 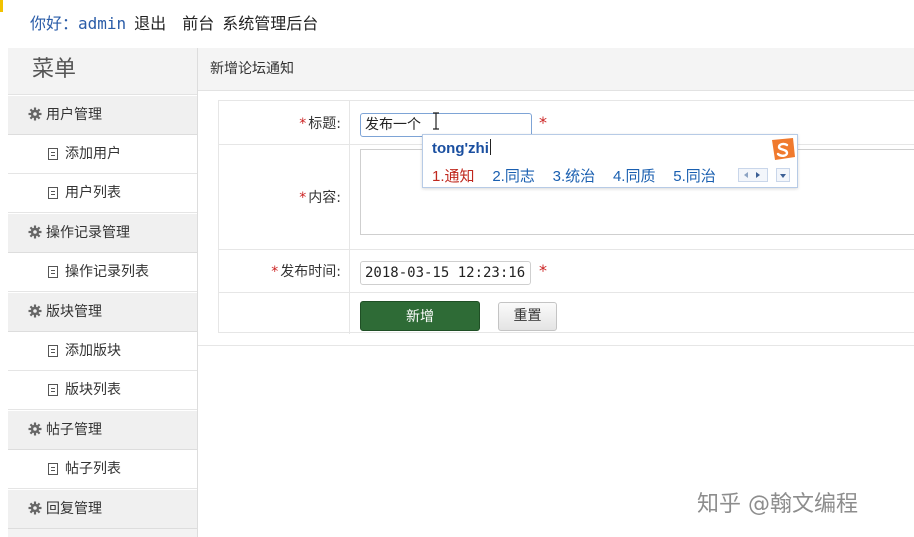 What do you see at coordinates (445, 273) in the screenshot?
I see `publish-time-input: 2018-03-15 12:23:16` at bounding box center [445, 273].